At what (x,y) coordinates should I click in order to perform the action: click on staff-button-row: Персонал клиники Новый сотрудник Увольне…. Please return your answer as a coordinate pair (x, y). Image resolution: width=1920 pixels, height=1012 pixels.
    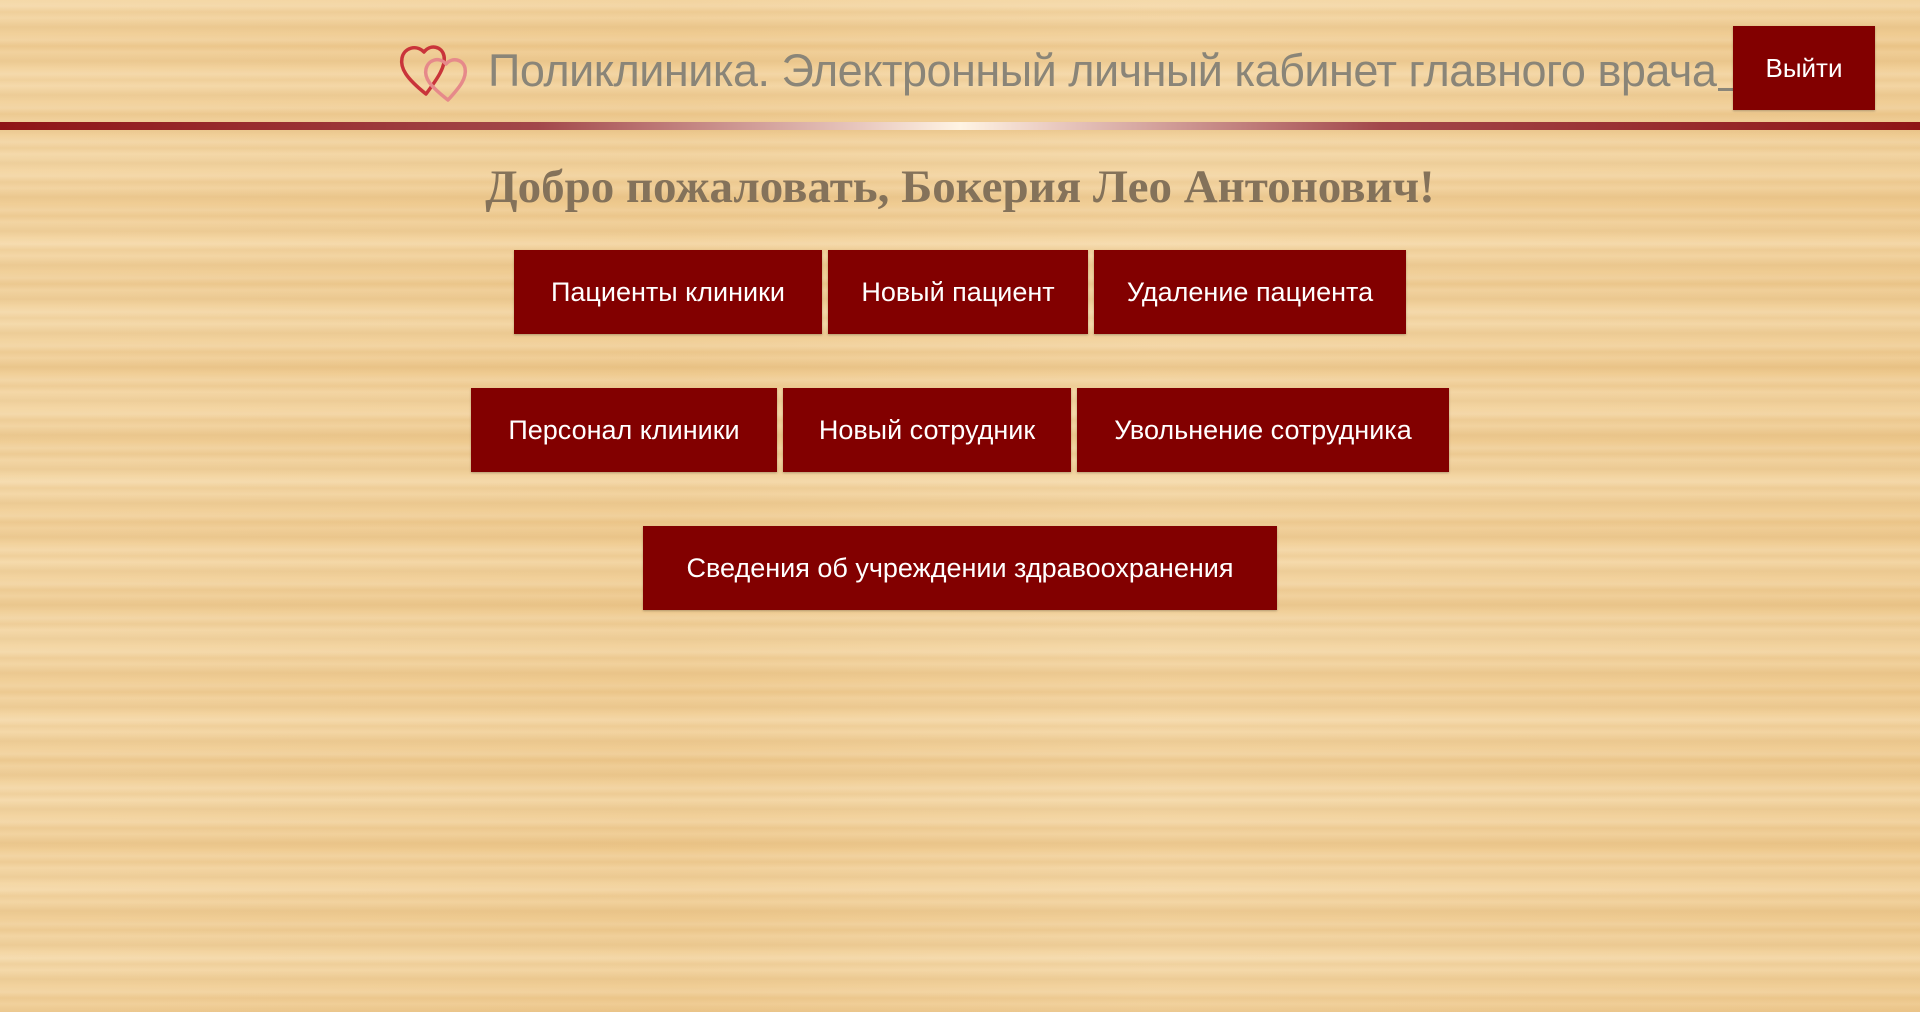
    Looking at the image, I should click on (960, 430).